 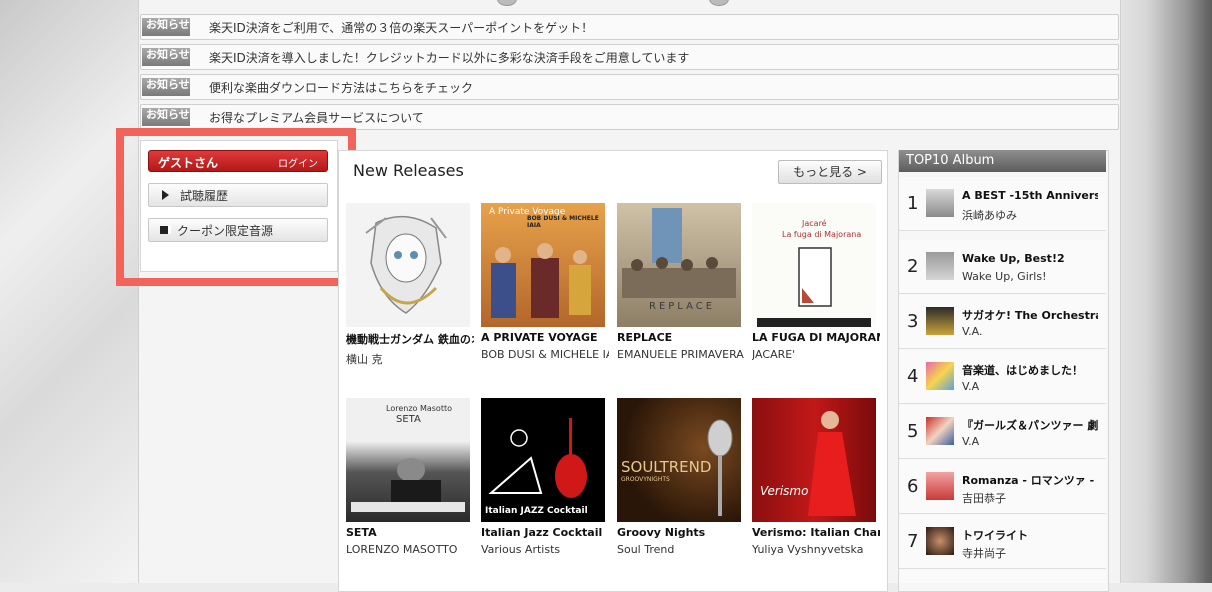 What do you see at coordinates (1030, 215) in the screenshot?
I see `ranking-artist: 浜崎あゆみ` at bounding box center [1030, 215].